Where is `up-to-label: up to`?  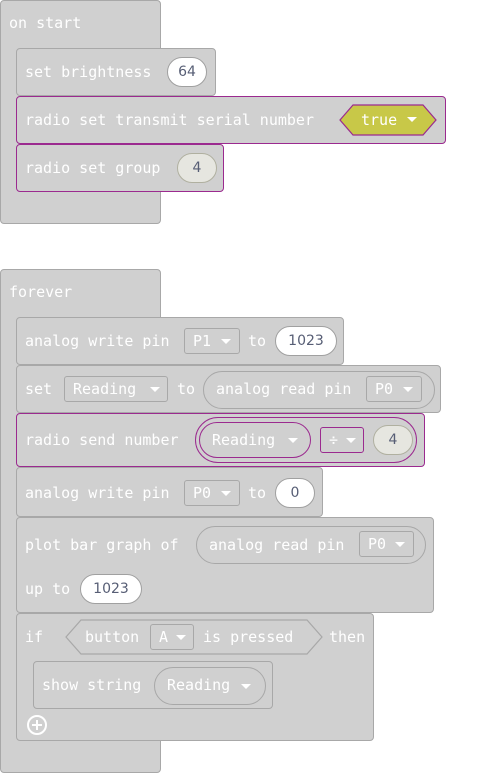 up-to-label: up to is located at coordinates (48, 589).